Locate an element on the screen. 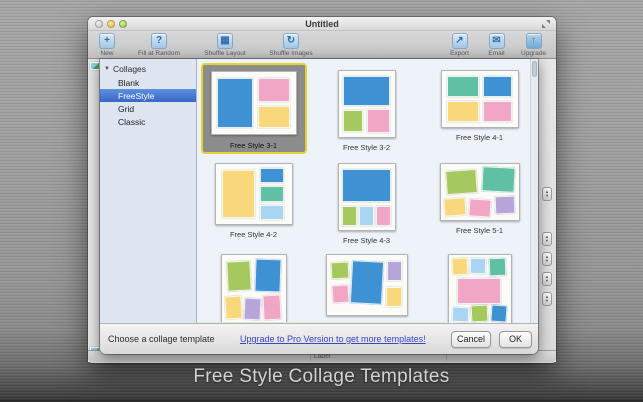 The width and height of the screenshot is (643, 402). shuffle-images-button: ↻ Shuffle Images is located at coordinates (291, 45).